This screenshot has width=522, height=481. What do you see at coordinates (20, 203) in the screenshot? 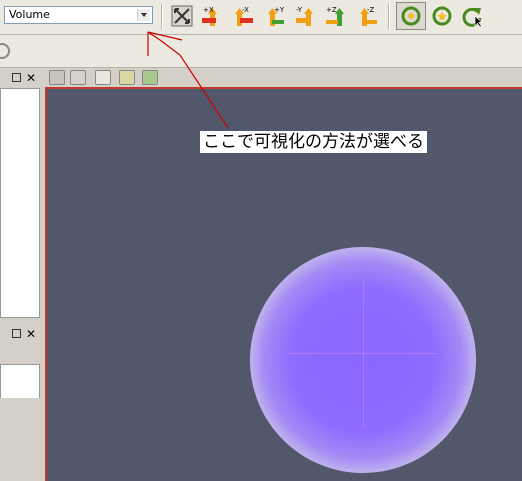
I see `pipeline-browser-panel` at bounding box center [20, 203].